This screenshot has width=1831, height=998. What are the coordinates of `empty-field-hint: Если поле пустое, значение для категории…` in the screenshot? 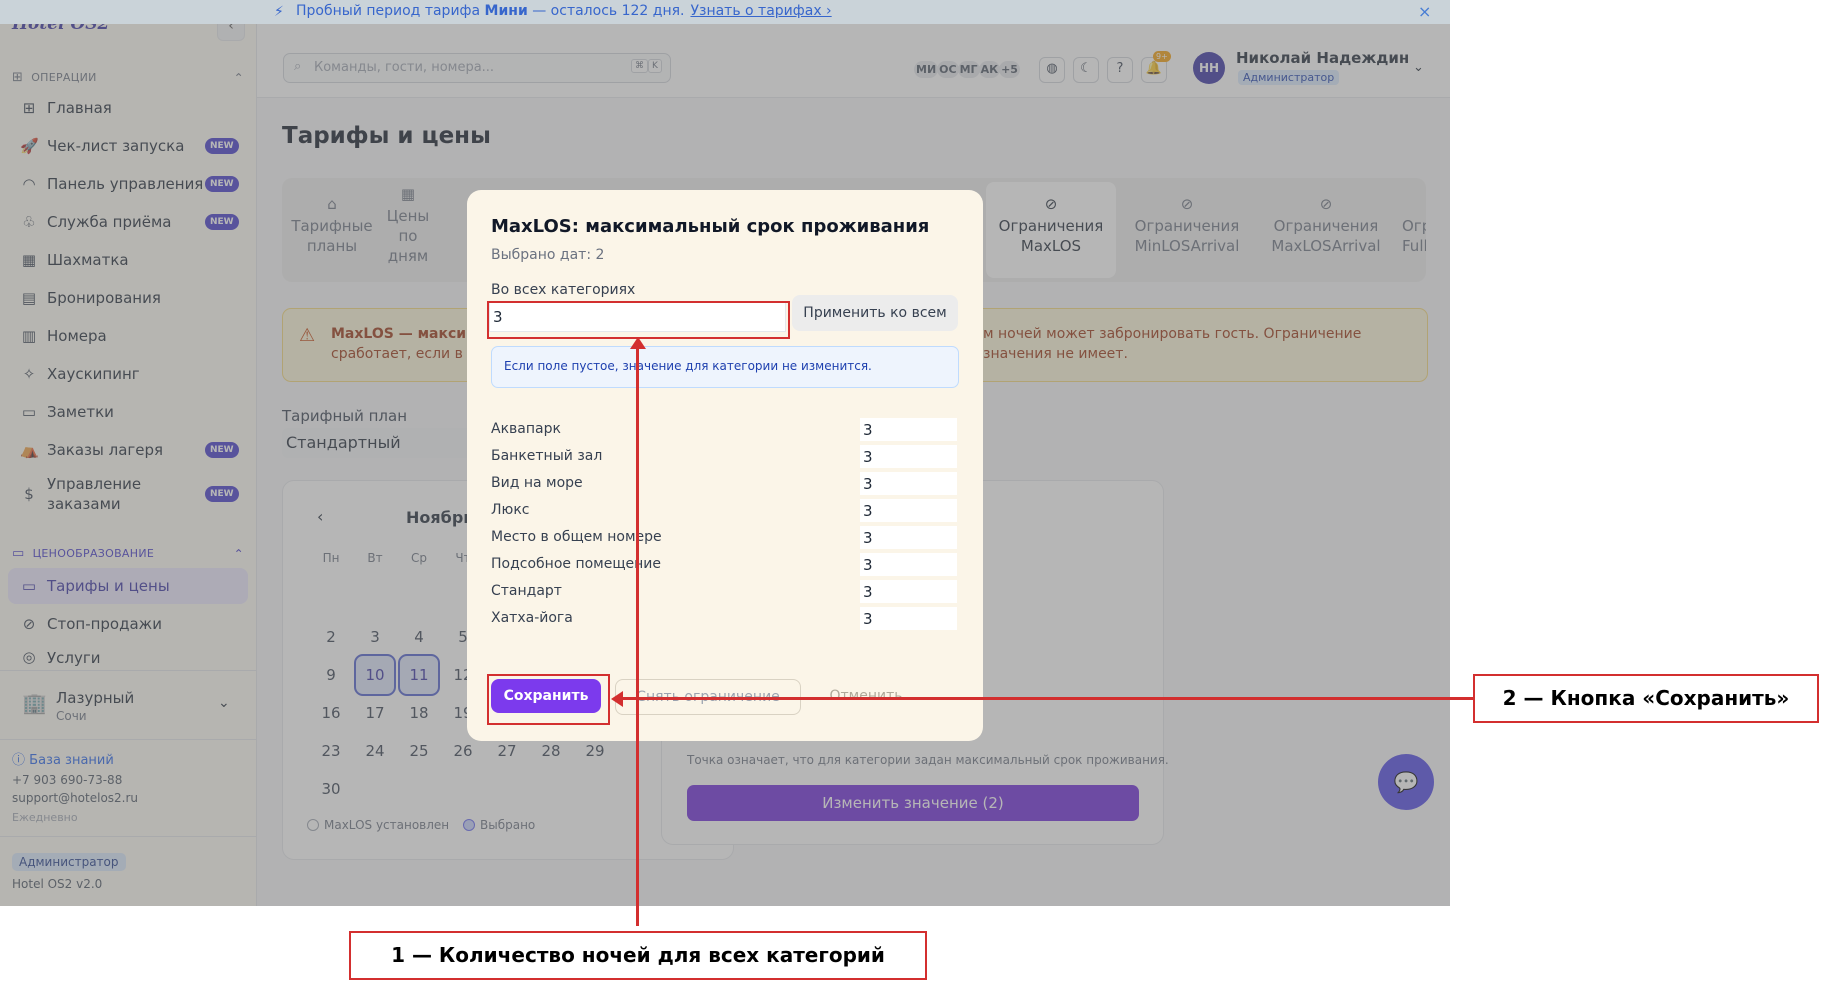 It's located at (725, 367).